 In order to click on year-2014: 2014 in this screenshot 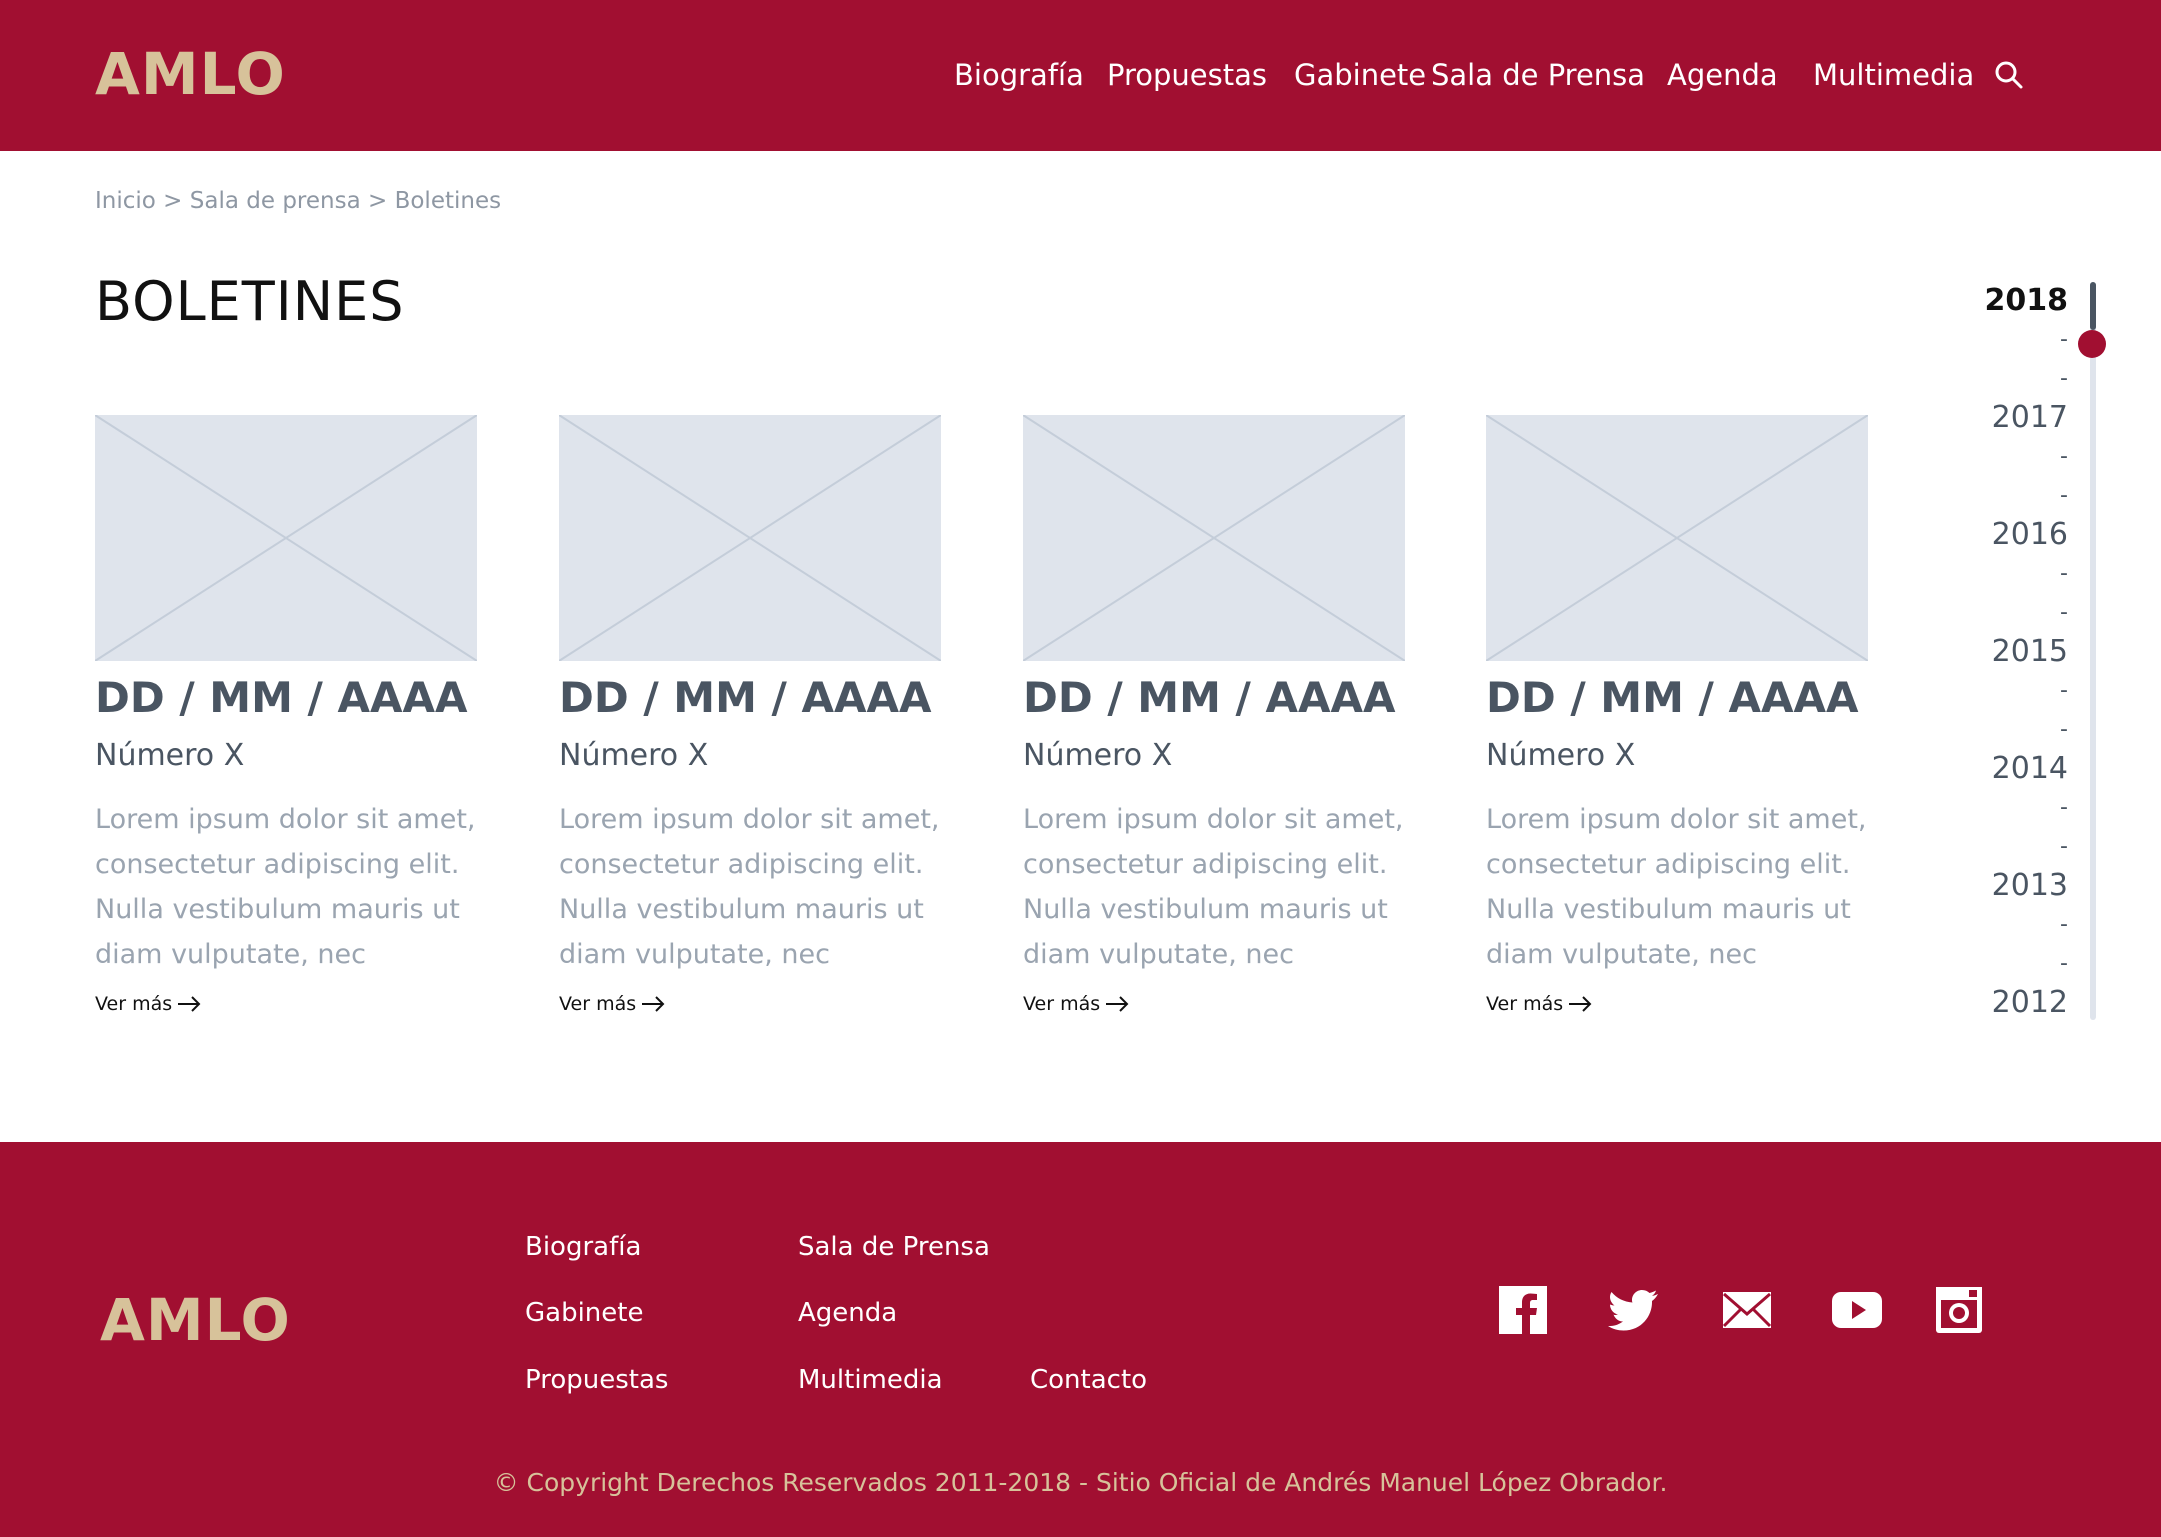, I will do `click(2030, 768)`.